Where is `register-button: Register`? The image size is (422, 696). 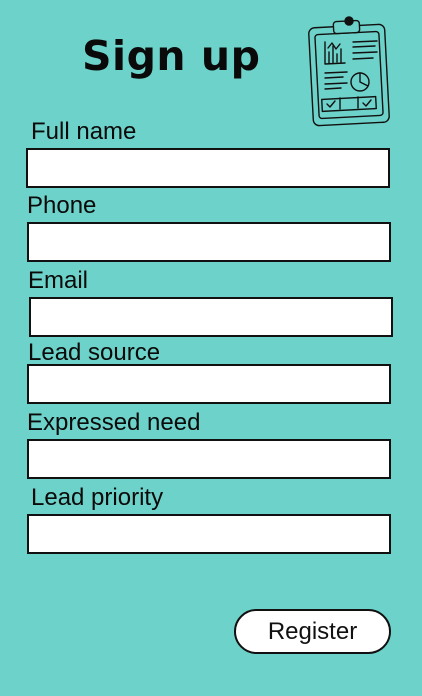
register-button: Register is located at coordinates (312, 631).